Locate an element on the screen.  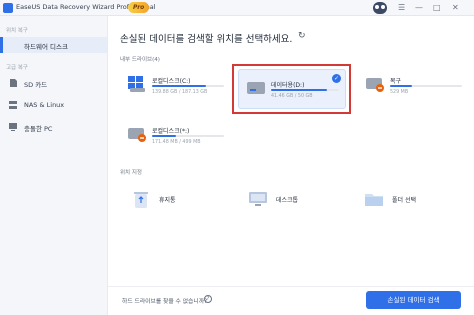
pro-badge: Pro is located at coordinates (139, 7).